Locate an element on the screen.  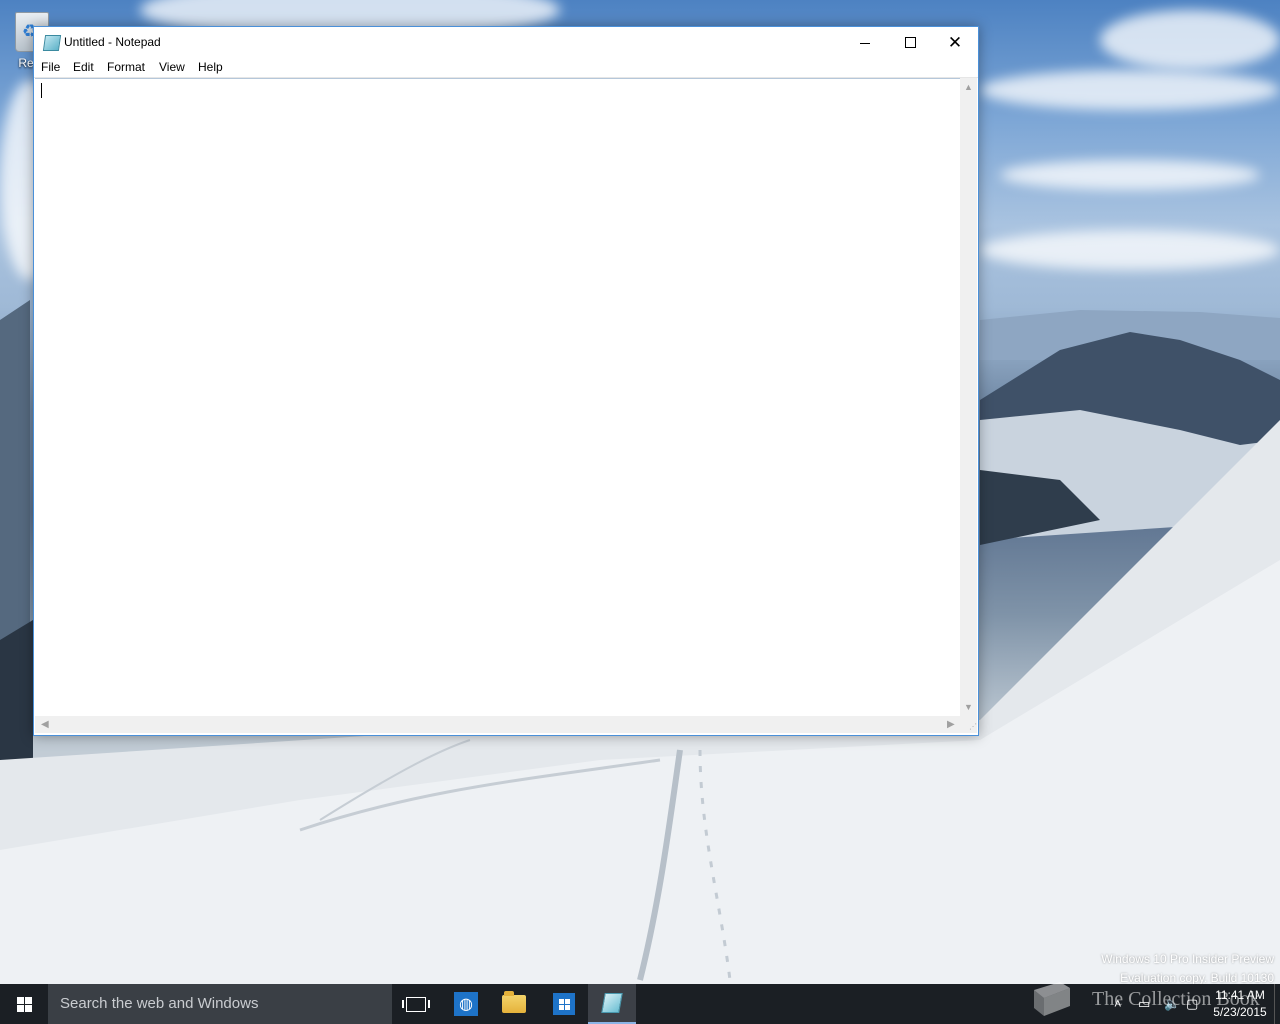
book-logo-icon is located at coordinates (1052, 999).